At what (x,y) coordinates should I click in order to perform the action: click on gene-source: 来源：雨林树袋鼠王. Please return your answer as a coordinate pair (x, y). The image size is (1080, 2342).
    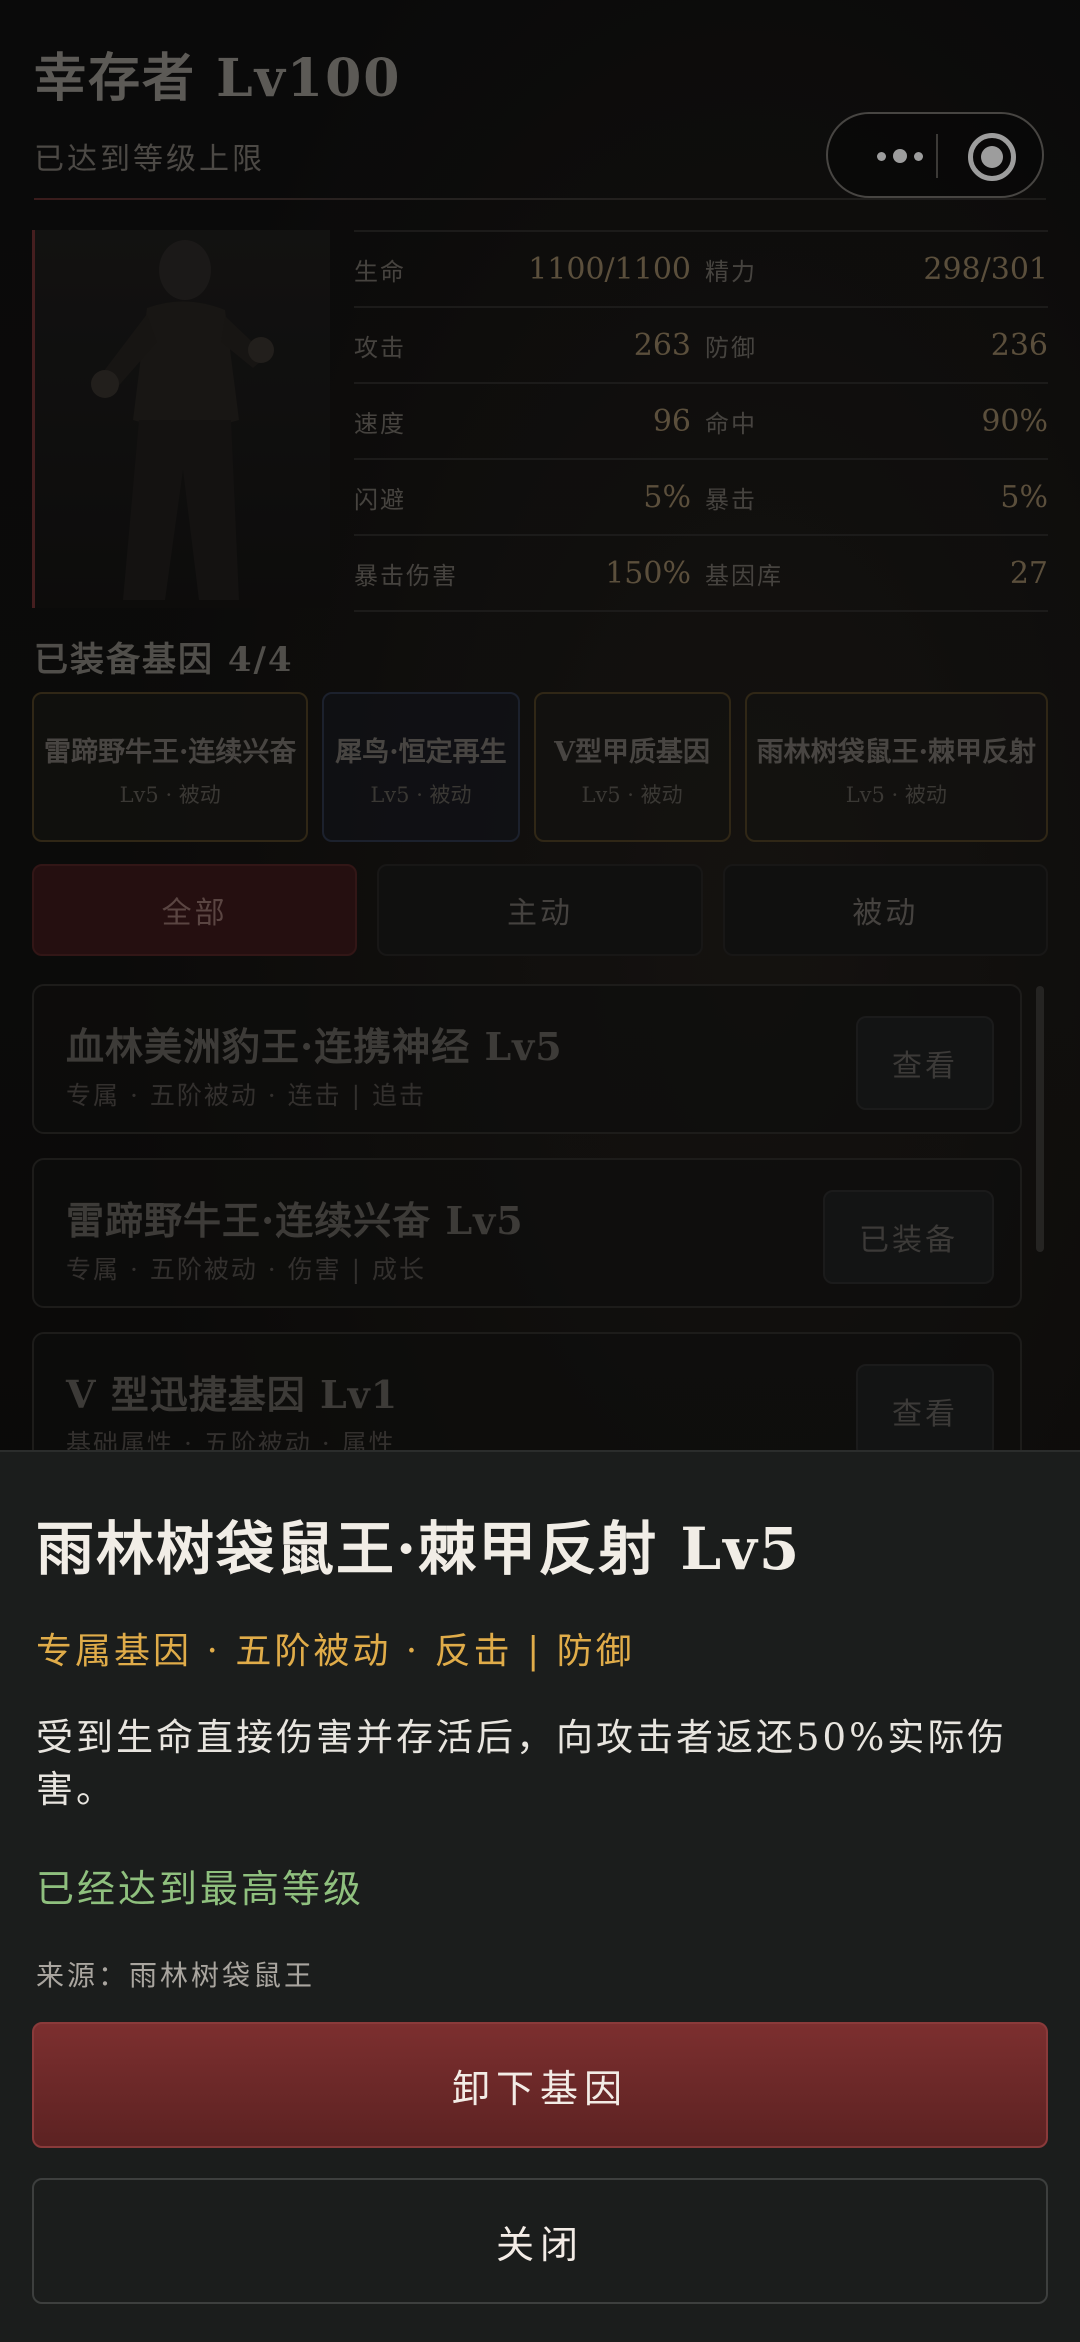
    Looking at the image, I should click on (176, 1975).